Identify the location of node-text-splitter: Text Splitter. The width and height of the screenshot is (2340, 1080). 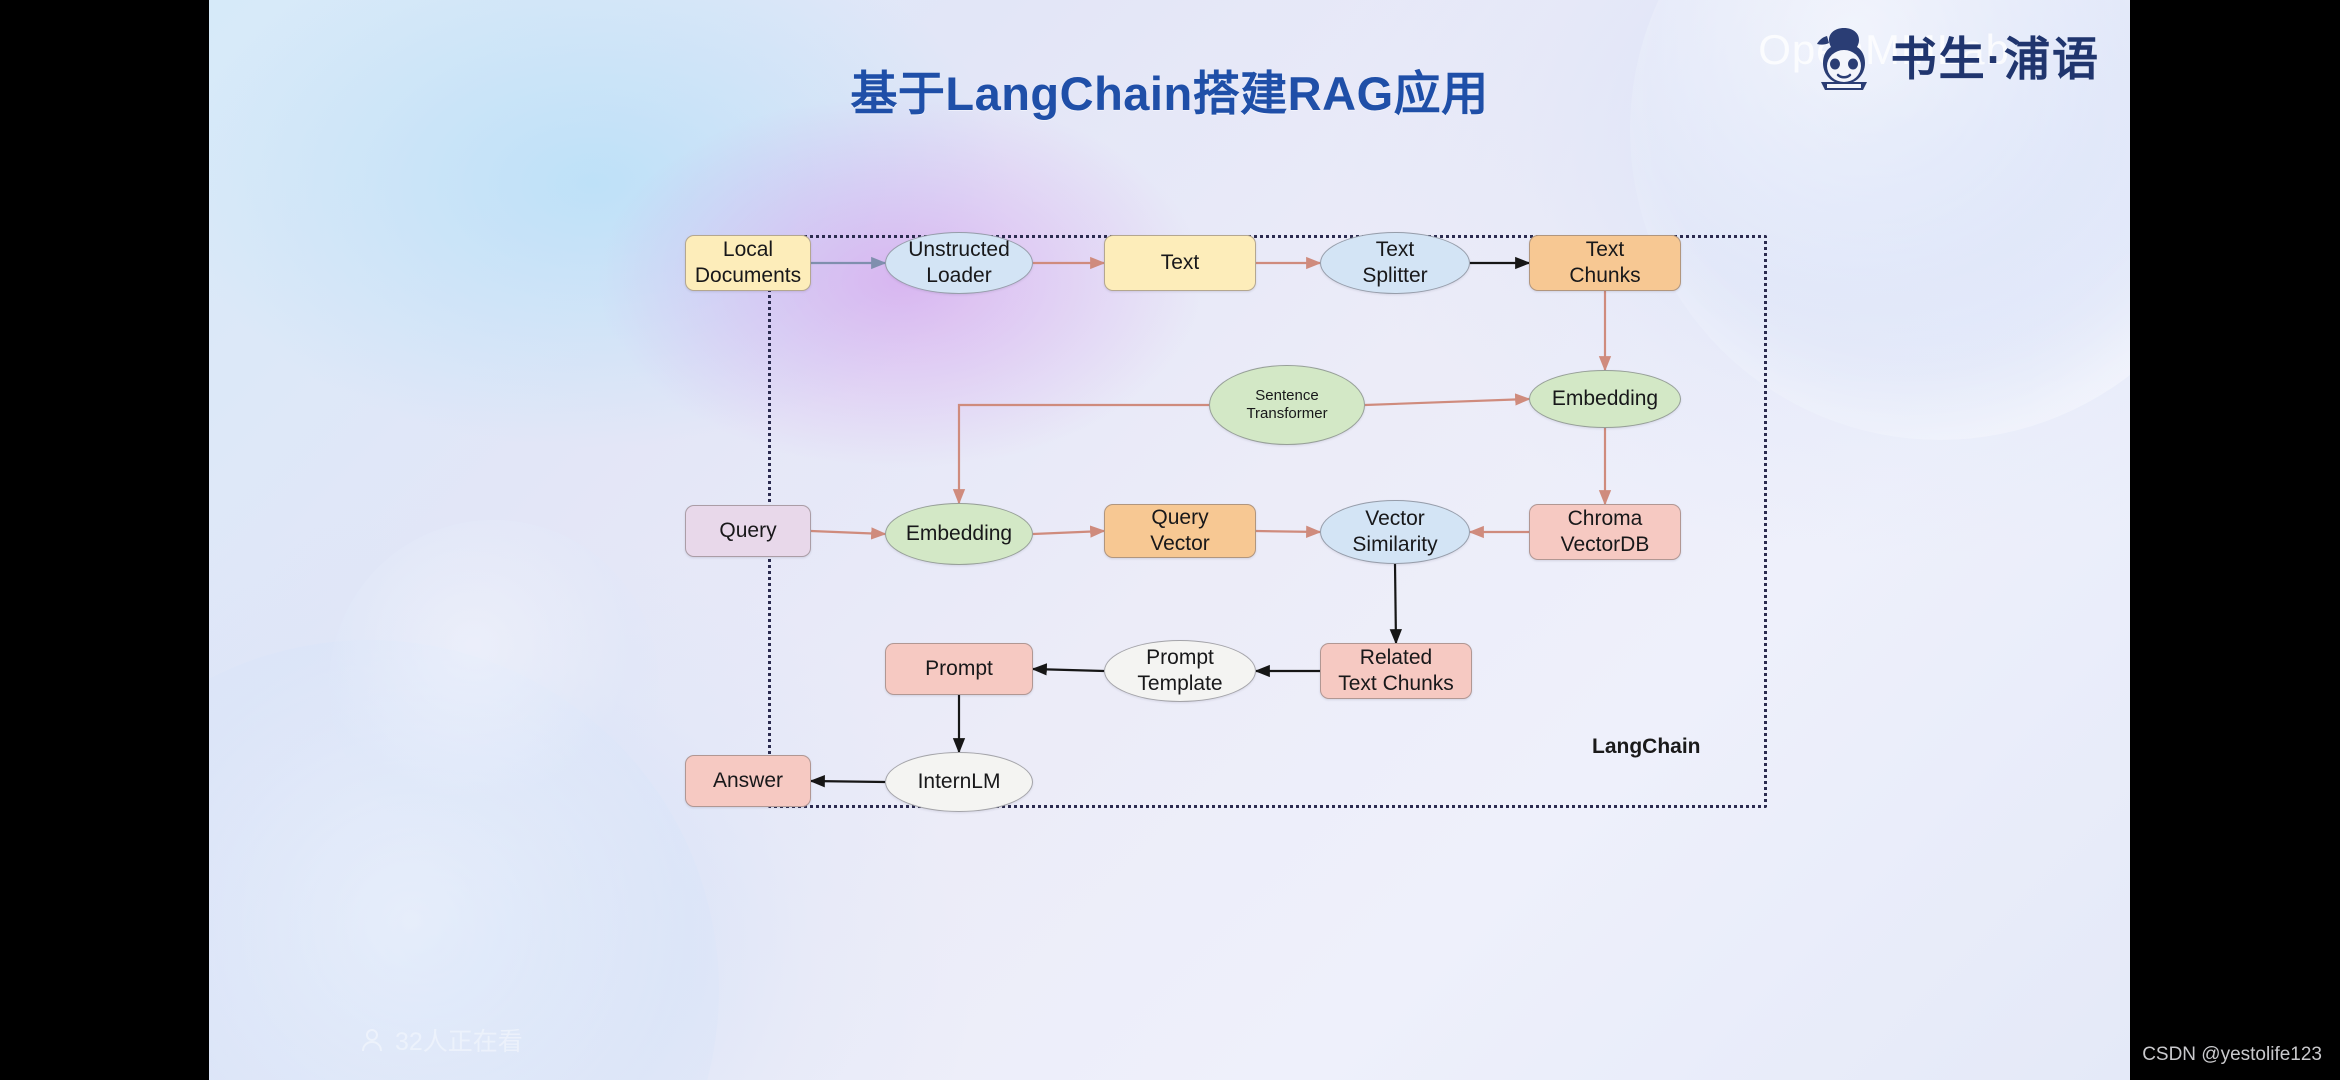
(1395, 263).